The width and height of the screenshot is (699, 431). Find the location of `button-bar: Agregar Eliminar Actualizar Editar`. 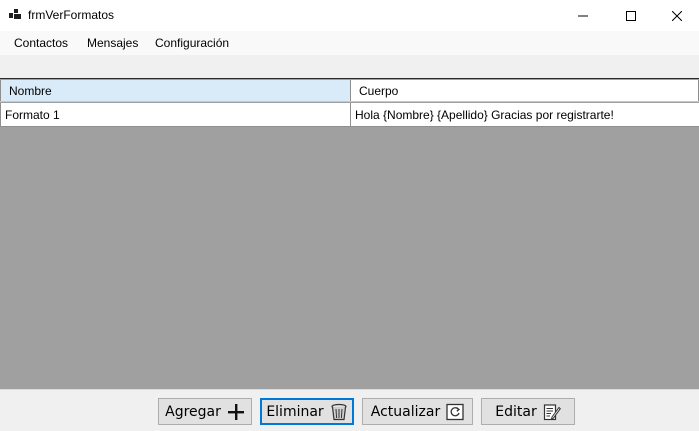

button-bar: Agregar Eliminar Actualizar Editar is located at coordinates (349, 410).